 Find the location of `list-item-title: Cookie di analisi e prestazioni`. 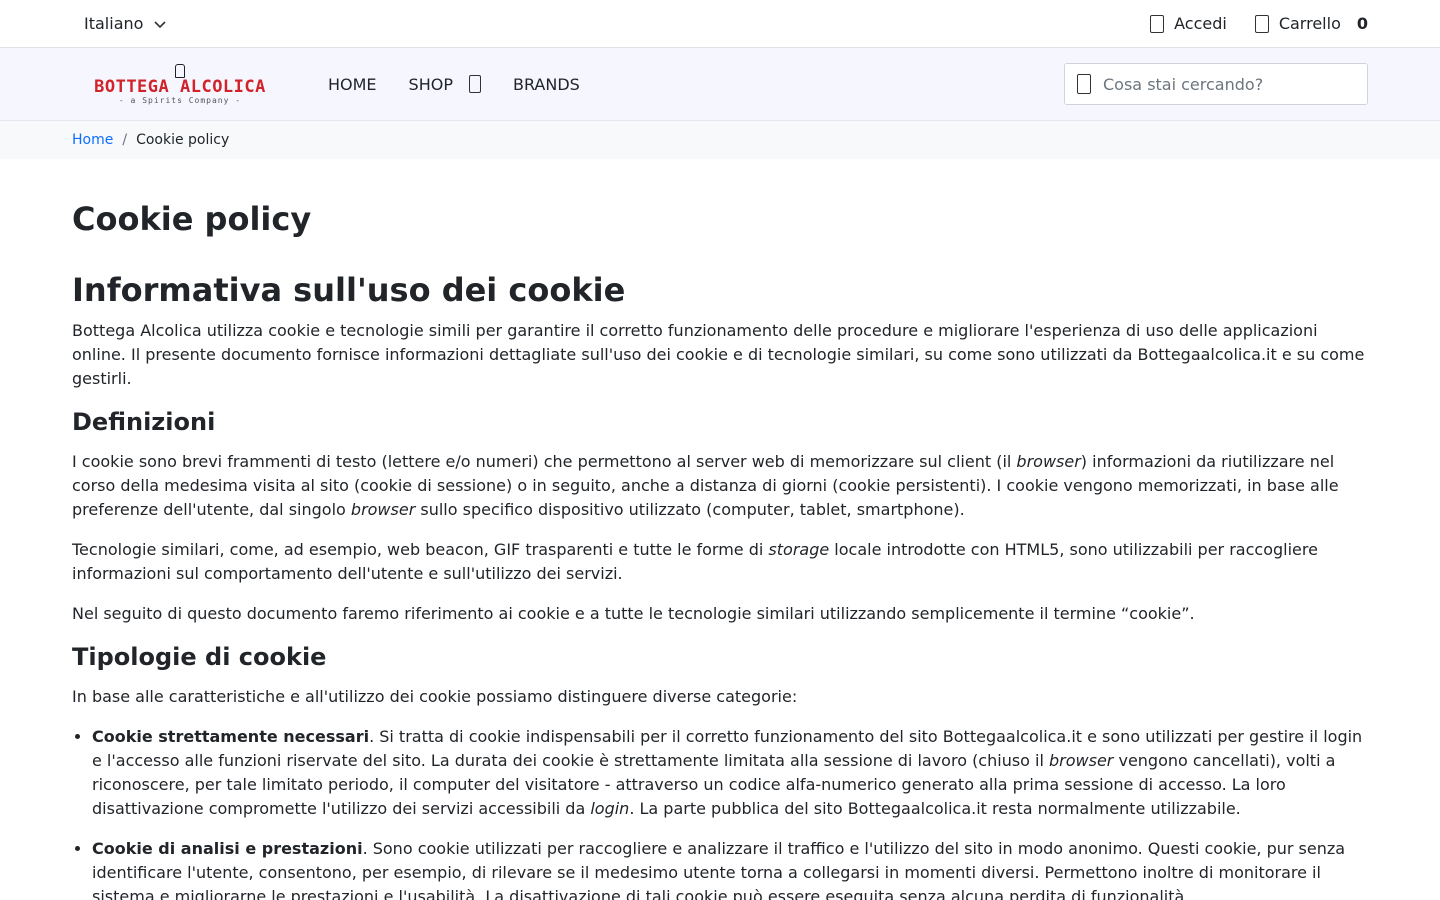

list-item-title: Cookie di analisi e prestazioni is located at coordinates (227, 848).